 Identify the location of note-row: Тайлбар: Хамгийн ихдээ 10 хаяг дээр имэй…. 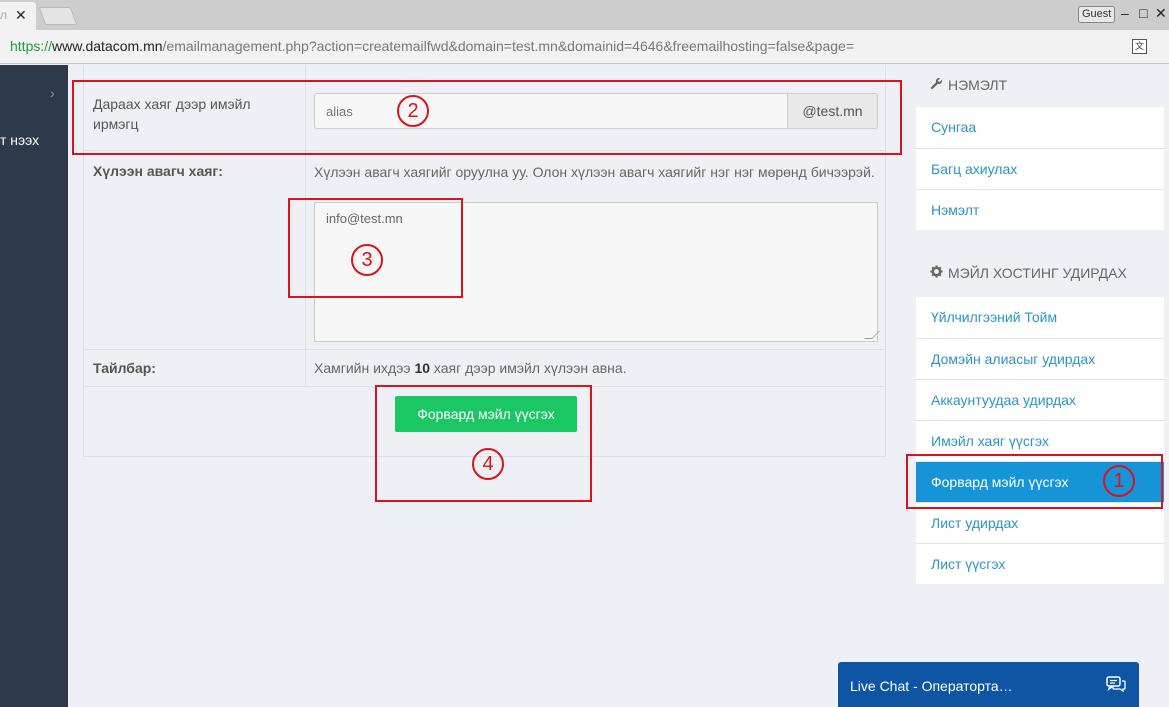
(484, 368).